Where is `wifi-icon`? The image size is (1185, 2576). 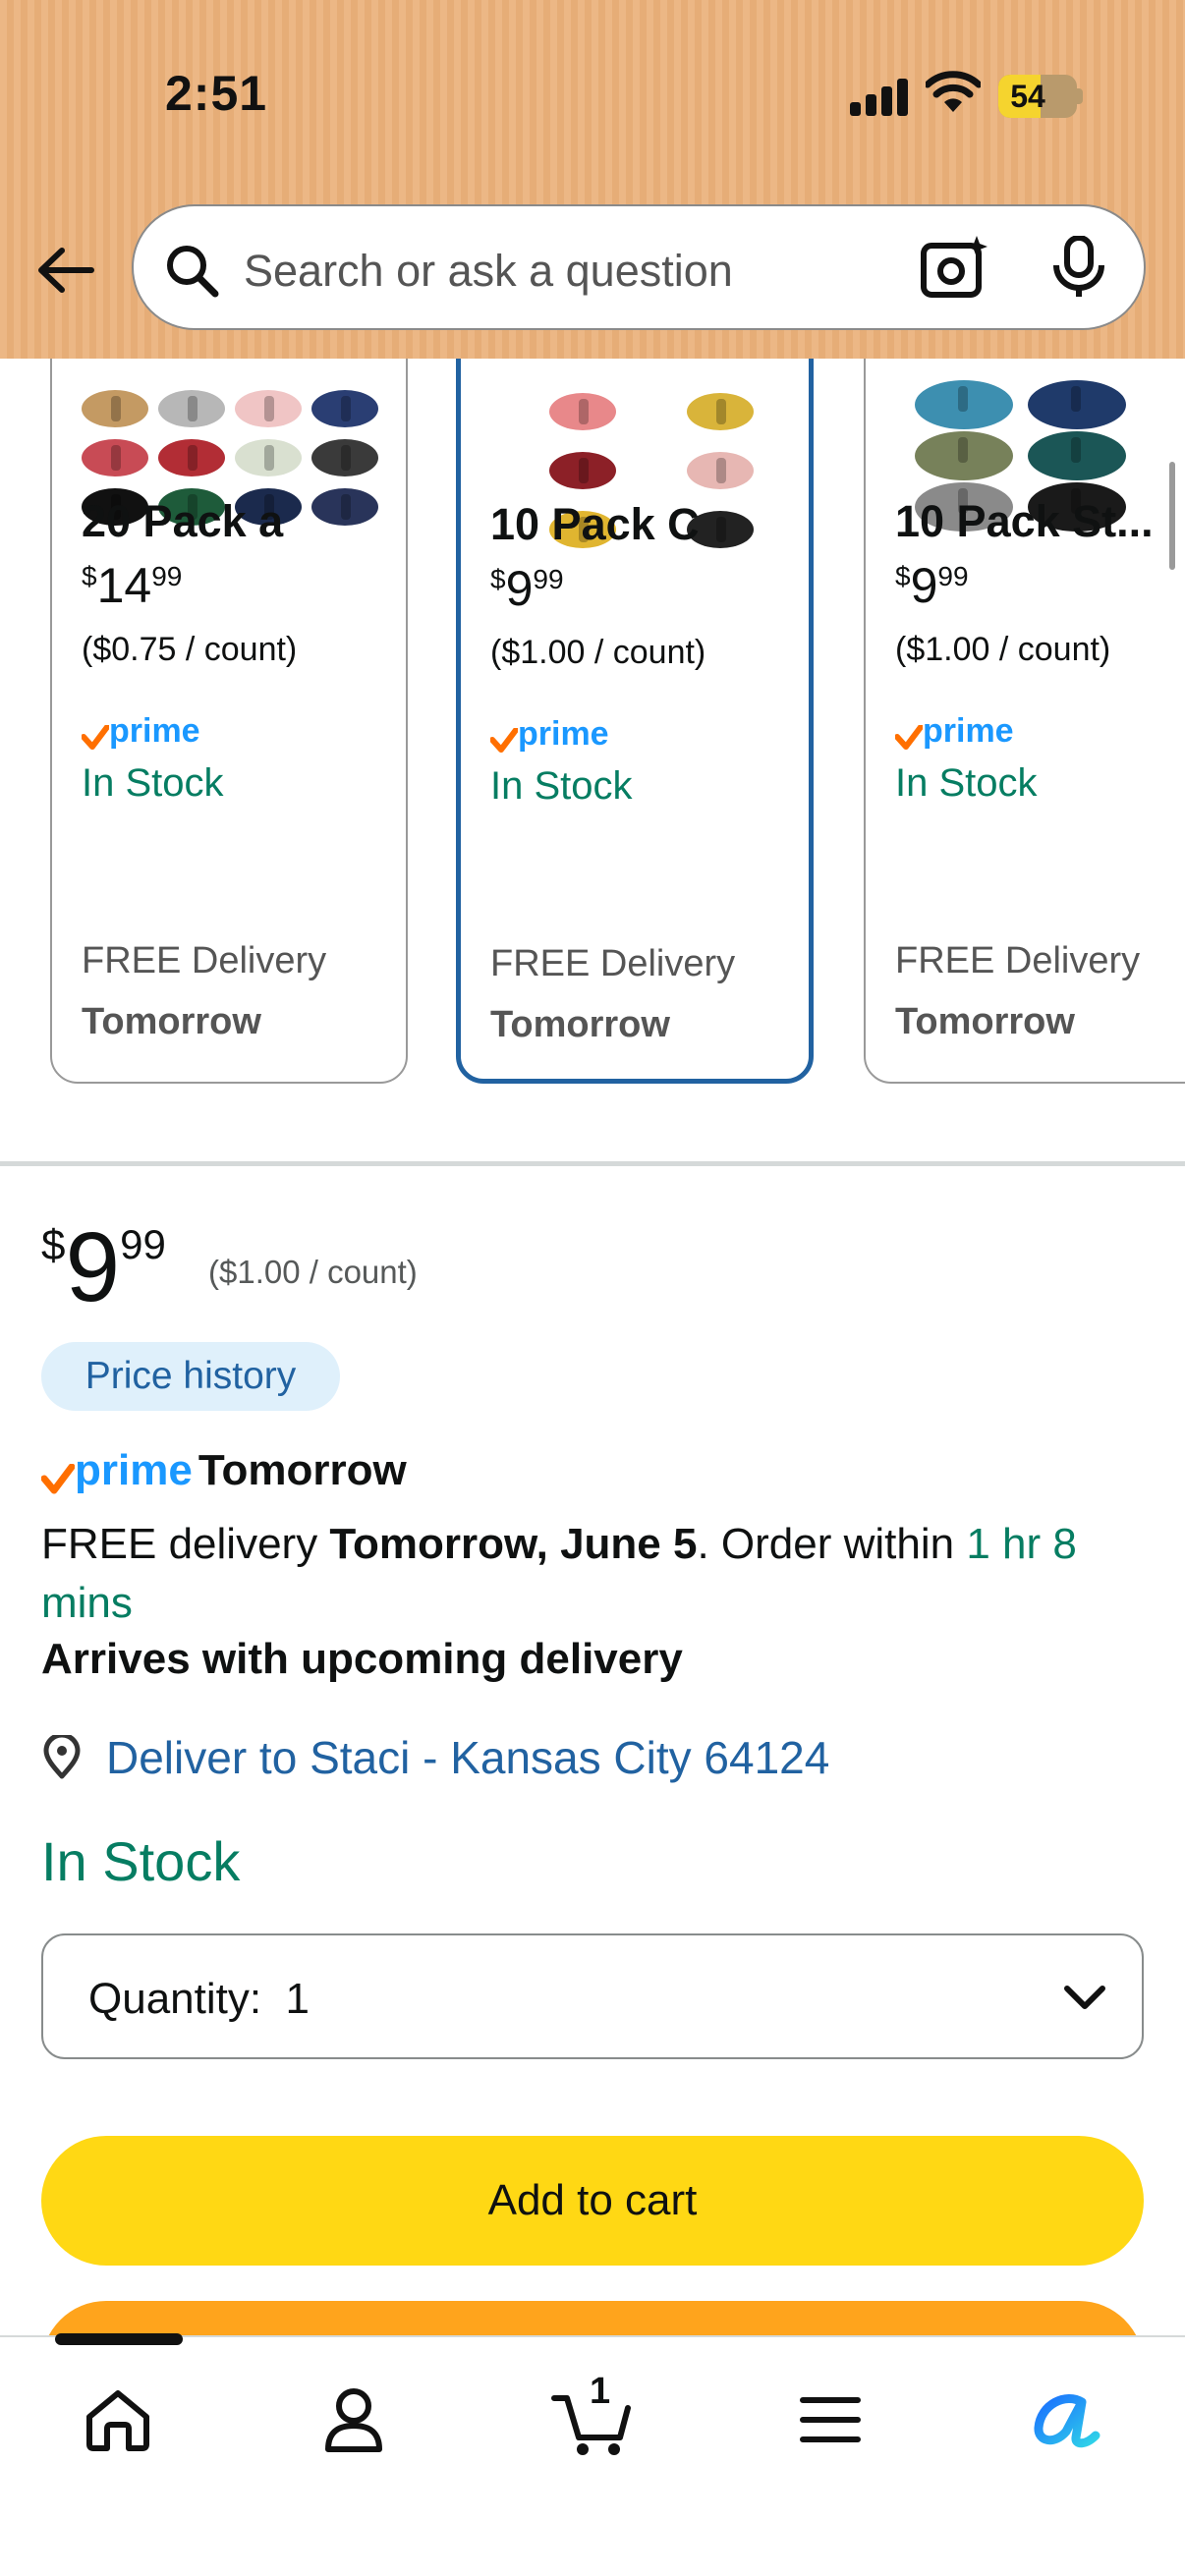 wifi-icon is located at coordinates (954, 91).